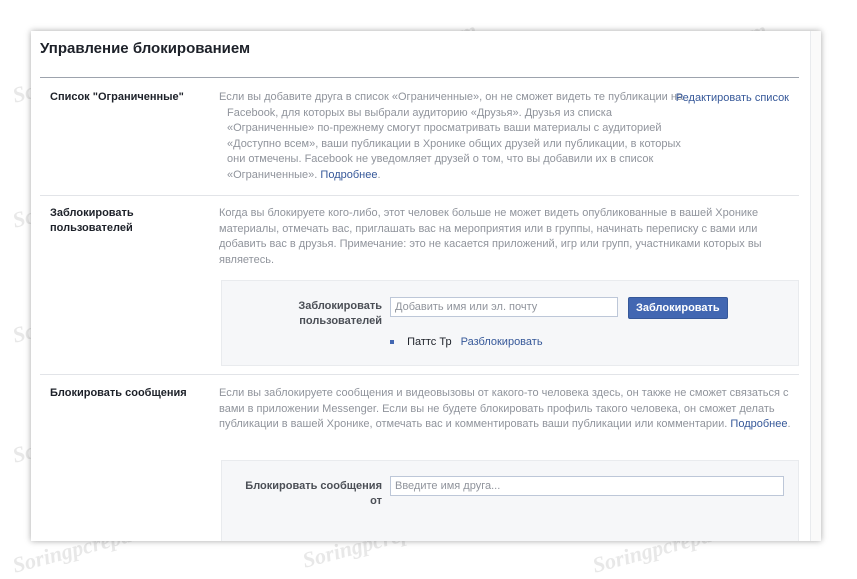 This screenshot has width=857, height=579. What do you see at coordinates (504, 307) in the screenshot?
I see `block-users-input` at bounding box center [504, 307].